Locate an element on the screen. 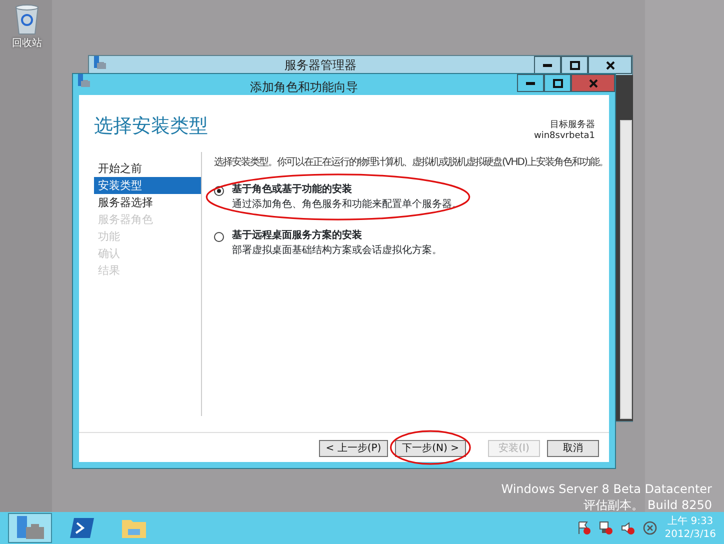  flag-icon is located at coordinates (583, 528).